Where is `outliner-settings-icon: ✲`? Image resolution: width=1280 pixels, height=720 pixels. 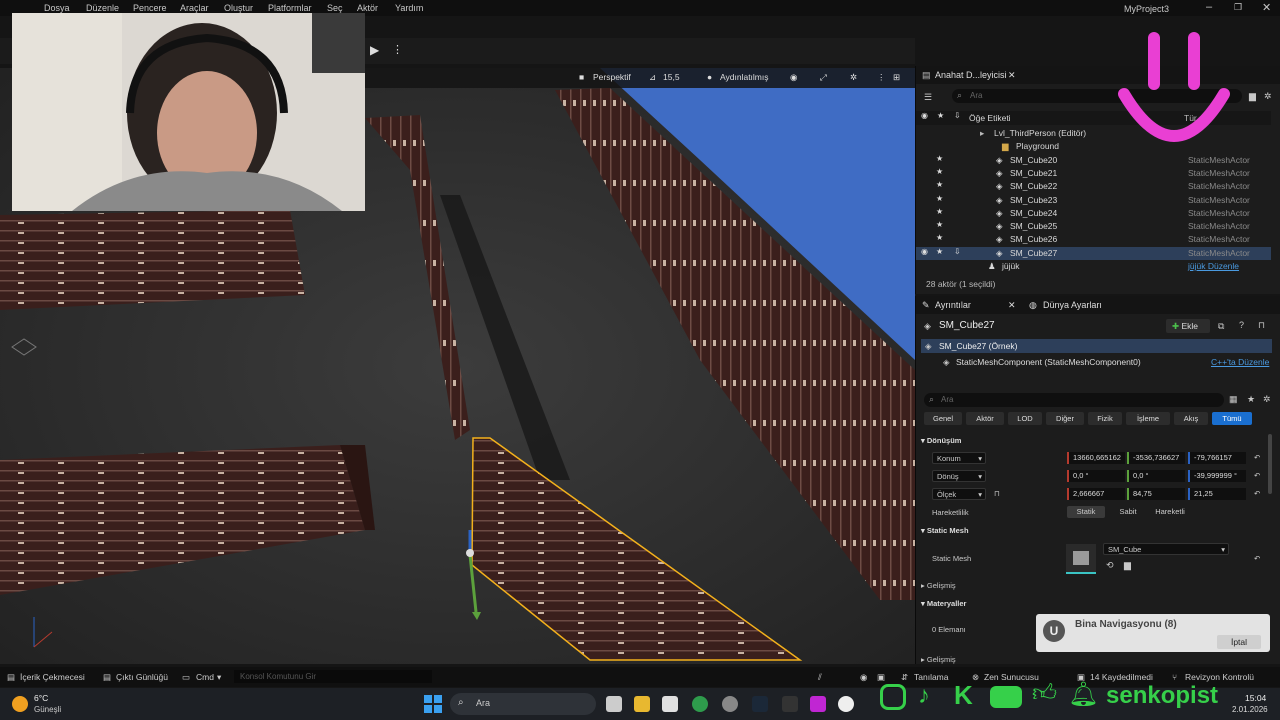
outliner-settings-icon: ✲ is located at coordinates (1268, 96).